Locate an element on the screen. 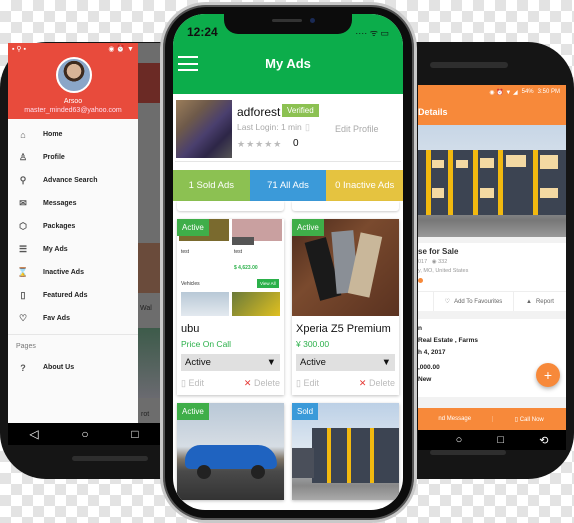  price-marker is located at coordinates (420, 280).